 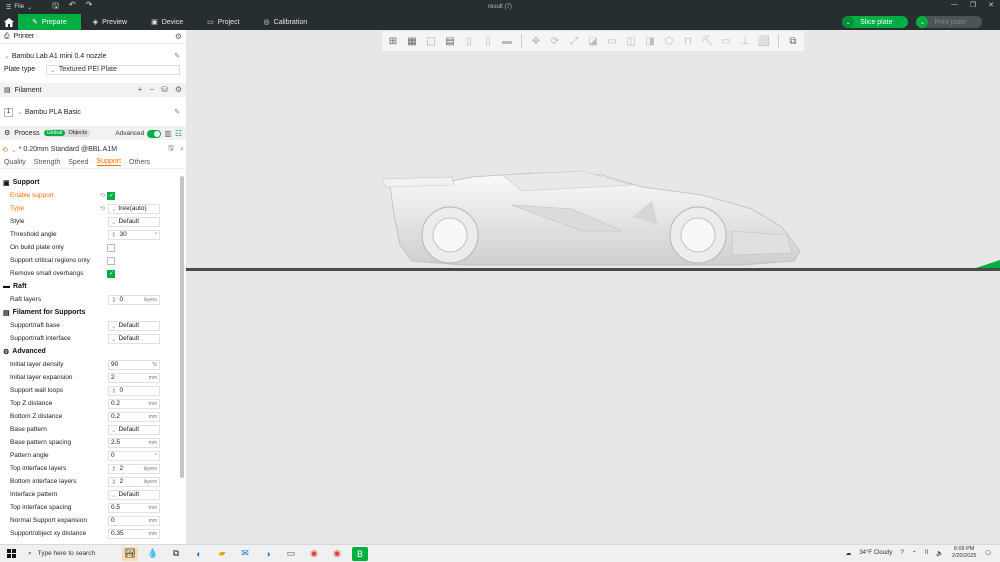 I want to click on redo-icon: ↷, so click(x=89, y=7).